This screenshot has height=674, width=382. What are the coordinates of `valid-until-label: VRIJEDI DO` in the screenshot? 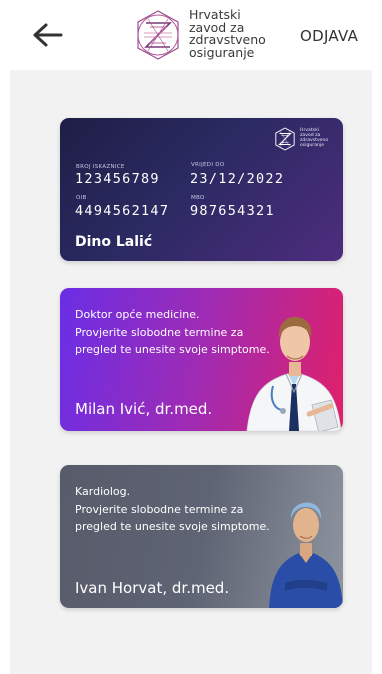 It's located at (208, 165).